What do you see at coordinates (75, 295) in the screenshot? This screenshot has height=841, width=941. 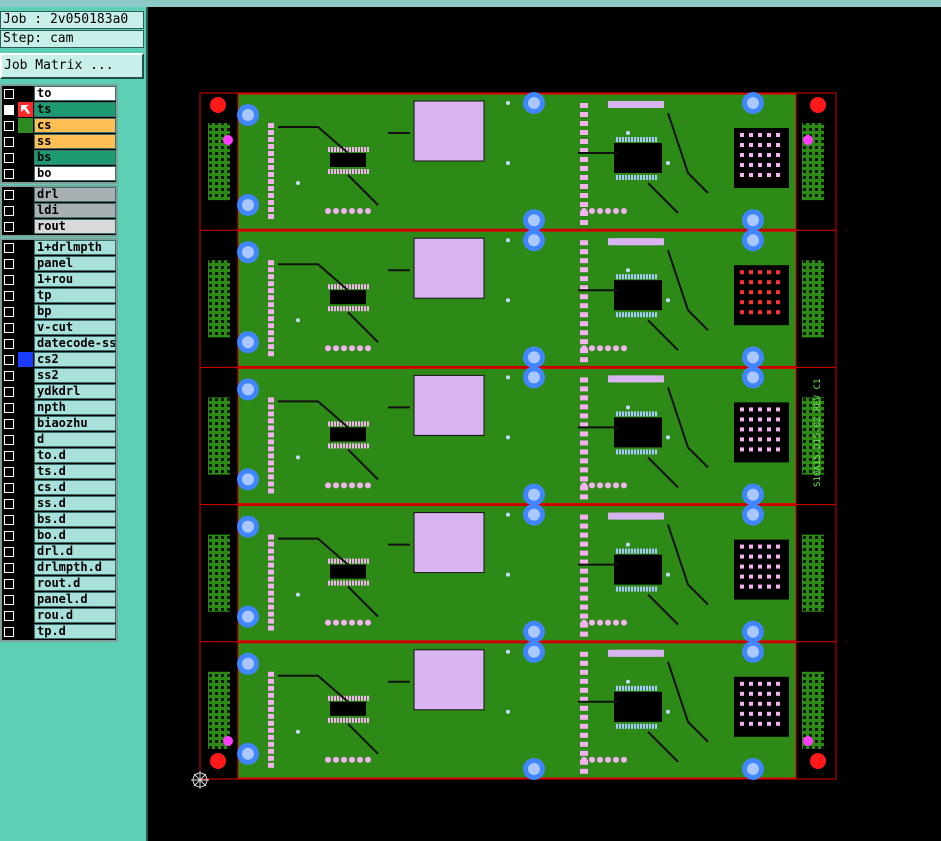 I see `layer-name: tp` at bounding box center [75, 295].